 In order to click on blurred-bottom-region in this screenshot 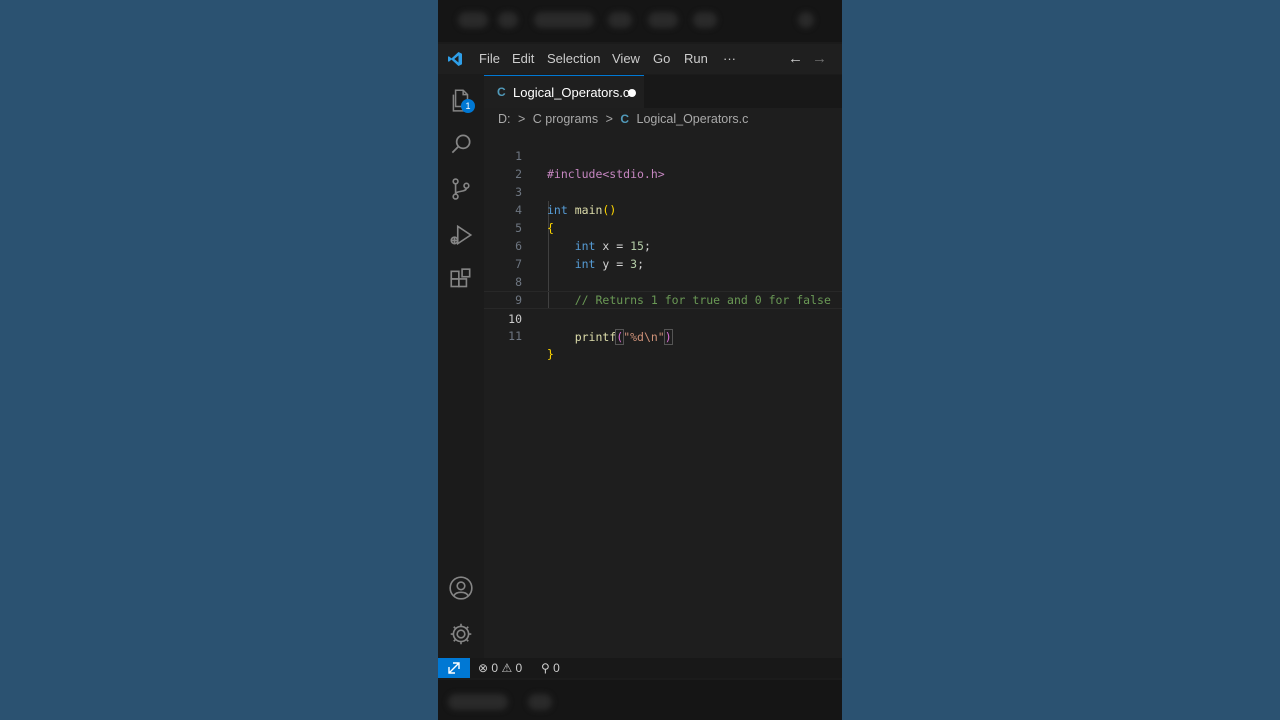, I will do `click(640, 700)`.